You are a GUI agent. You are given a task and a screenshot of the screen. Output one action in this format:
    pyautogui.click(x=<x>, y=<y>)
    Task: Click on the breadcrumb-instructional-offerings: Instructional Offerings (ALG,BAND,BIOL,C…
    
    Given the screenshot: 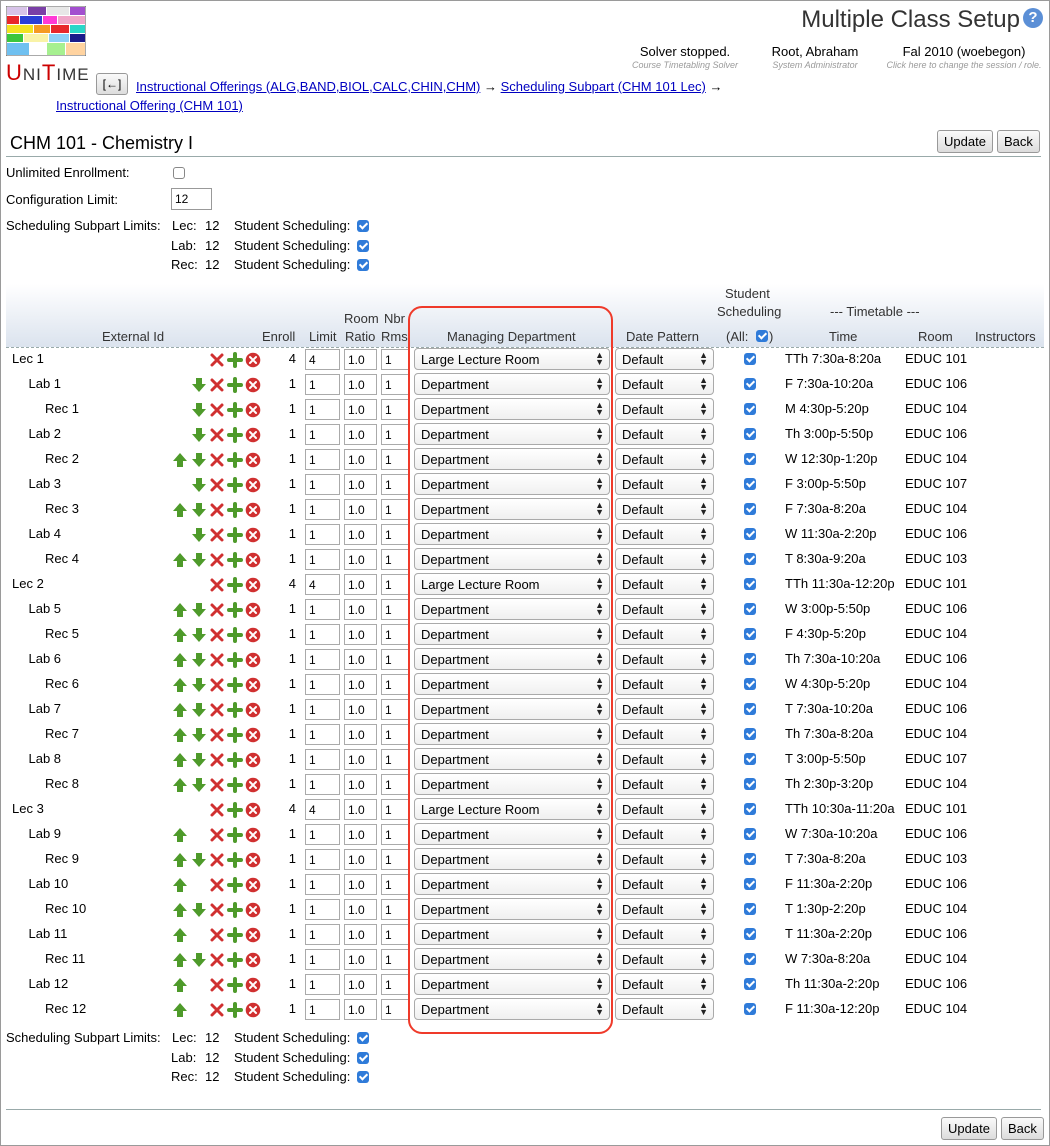 What is the action you would take?
    pyautogui.click(x=308, y=86)
    